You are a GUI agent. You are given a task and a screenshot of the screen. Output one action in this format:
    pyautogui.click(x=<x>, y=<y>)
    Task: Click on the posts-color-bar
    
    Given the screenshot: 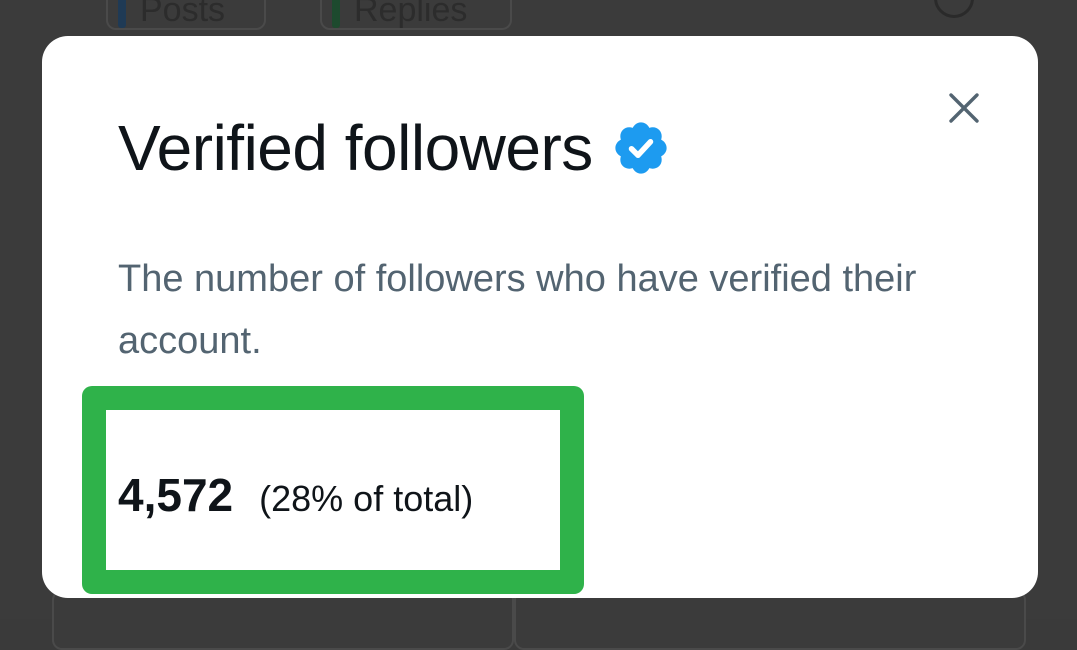 What is the action you would take?
    pyautogui.click(x=122, y=14)
    